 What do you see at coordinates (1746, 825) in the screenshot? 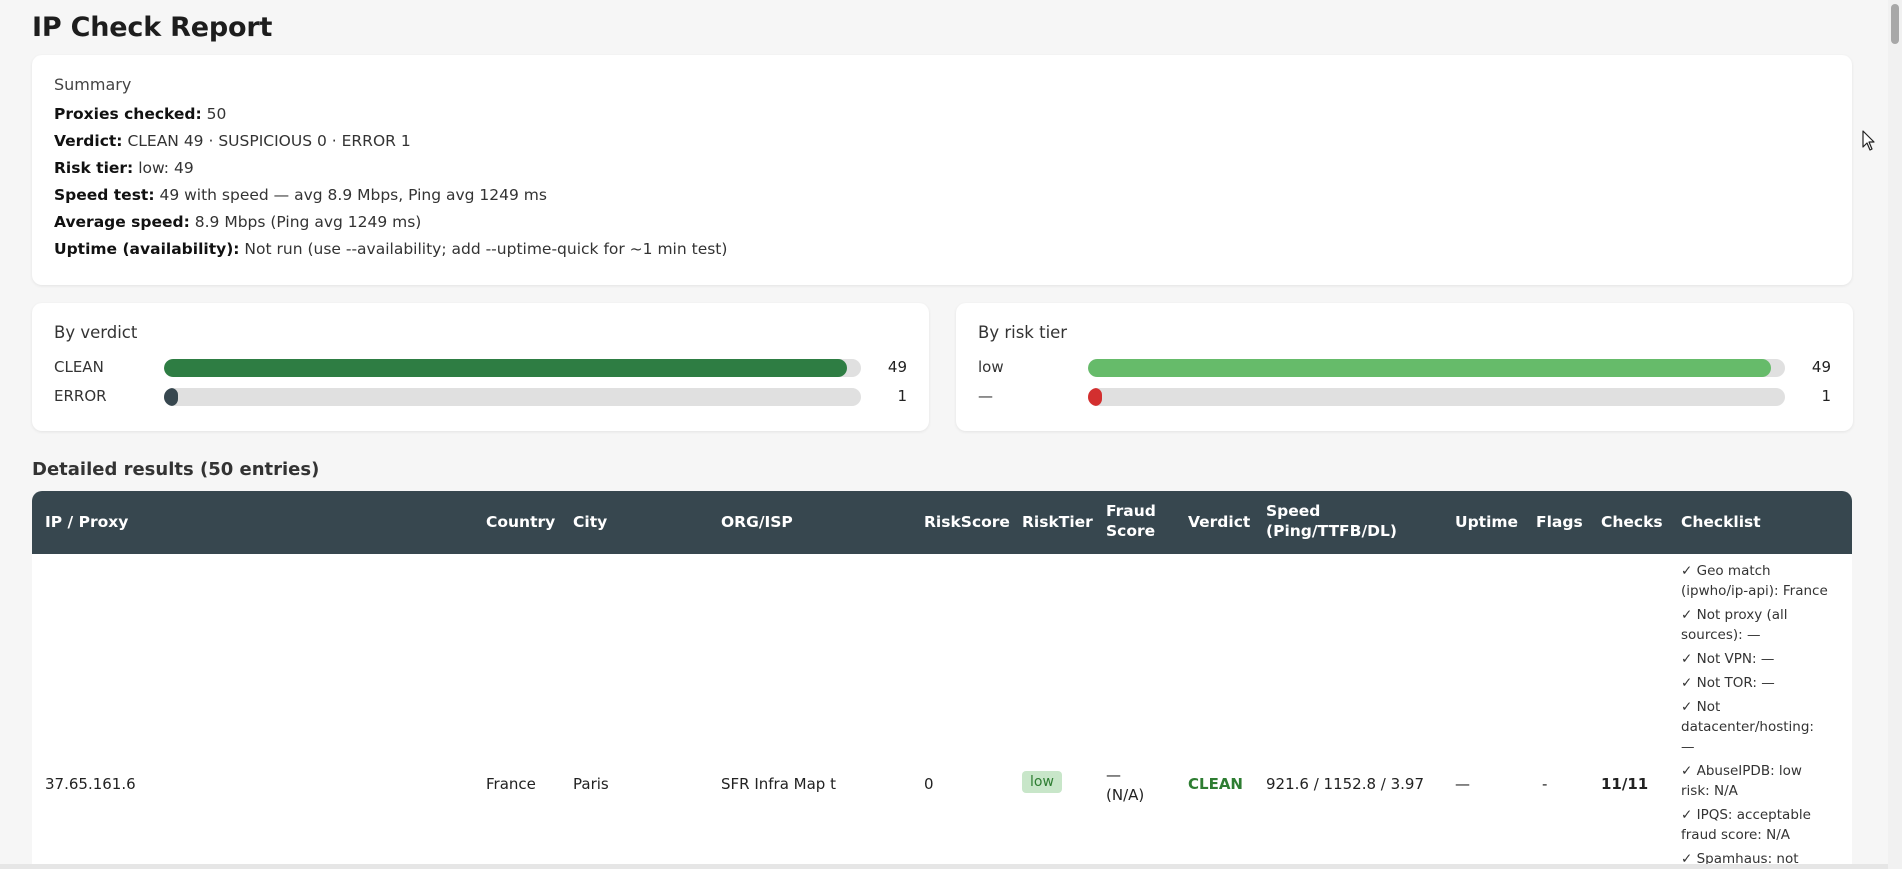
I see `checklist-item: ✓ IPQS: acceptable fraud score: N/A` at bounding box center [1746, 825].